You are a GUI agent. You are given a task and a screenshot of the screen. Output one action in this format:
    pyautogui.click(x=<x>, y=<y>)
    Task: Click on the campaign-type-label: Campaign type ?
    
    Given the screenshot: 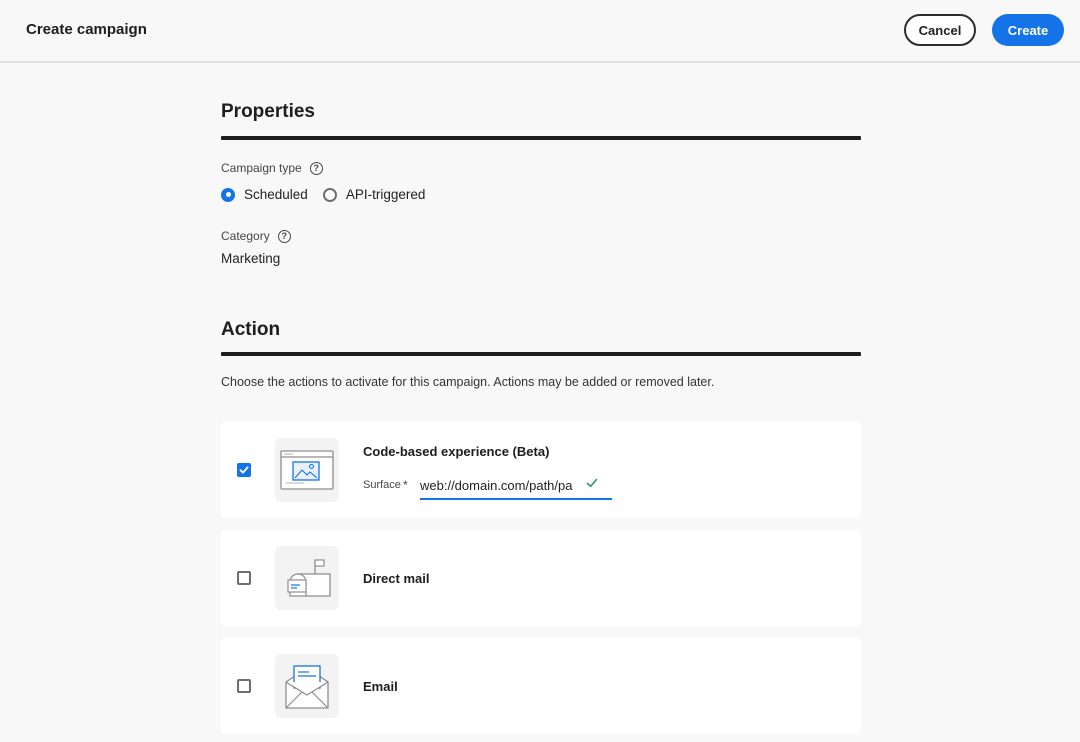 What is the action you would take?
    pyautogui.click(x=272, y=168)
    